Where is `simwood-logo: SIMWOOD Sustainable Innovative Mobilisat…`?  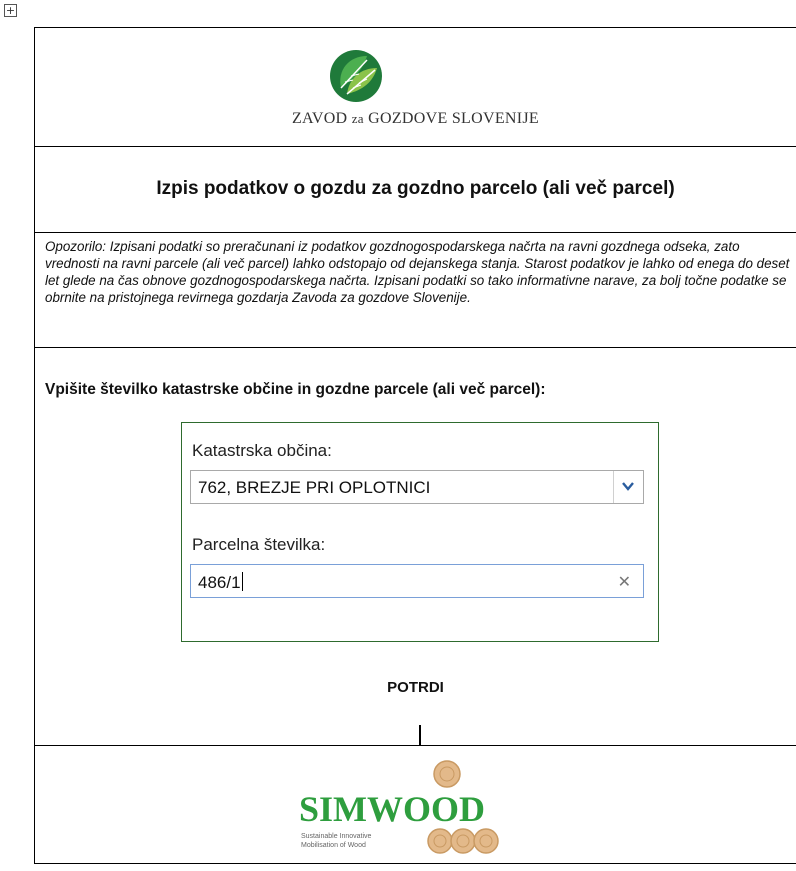
simwood-logo: SIMWOOD Sustainable Innovative Mobilisat… is located at coordinates (399, 807).